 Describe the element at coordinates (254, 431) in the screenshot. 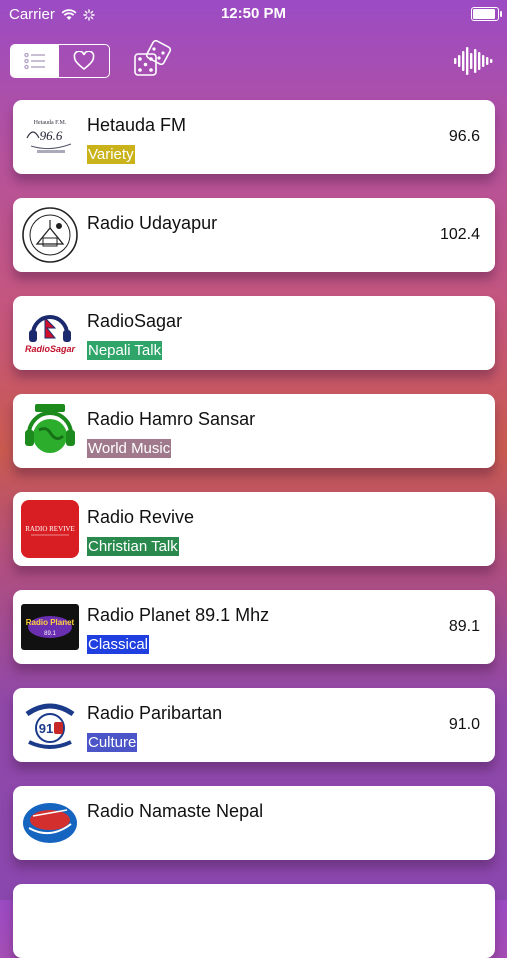

I see `station-card: Radio Hamro Sansar World Music` at that location.